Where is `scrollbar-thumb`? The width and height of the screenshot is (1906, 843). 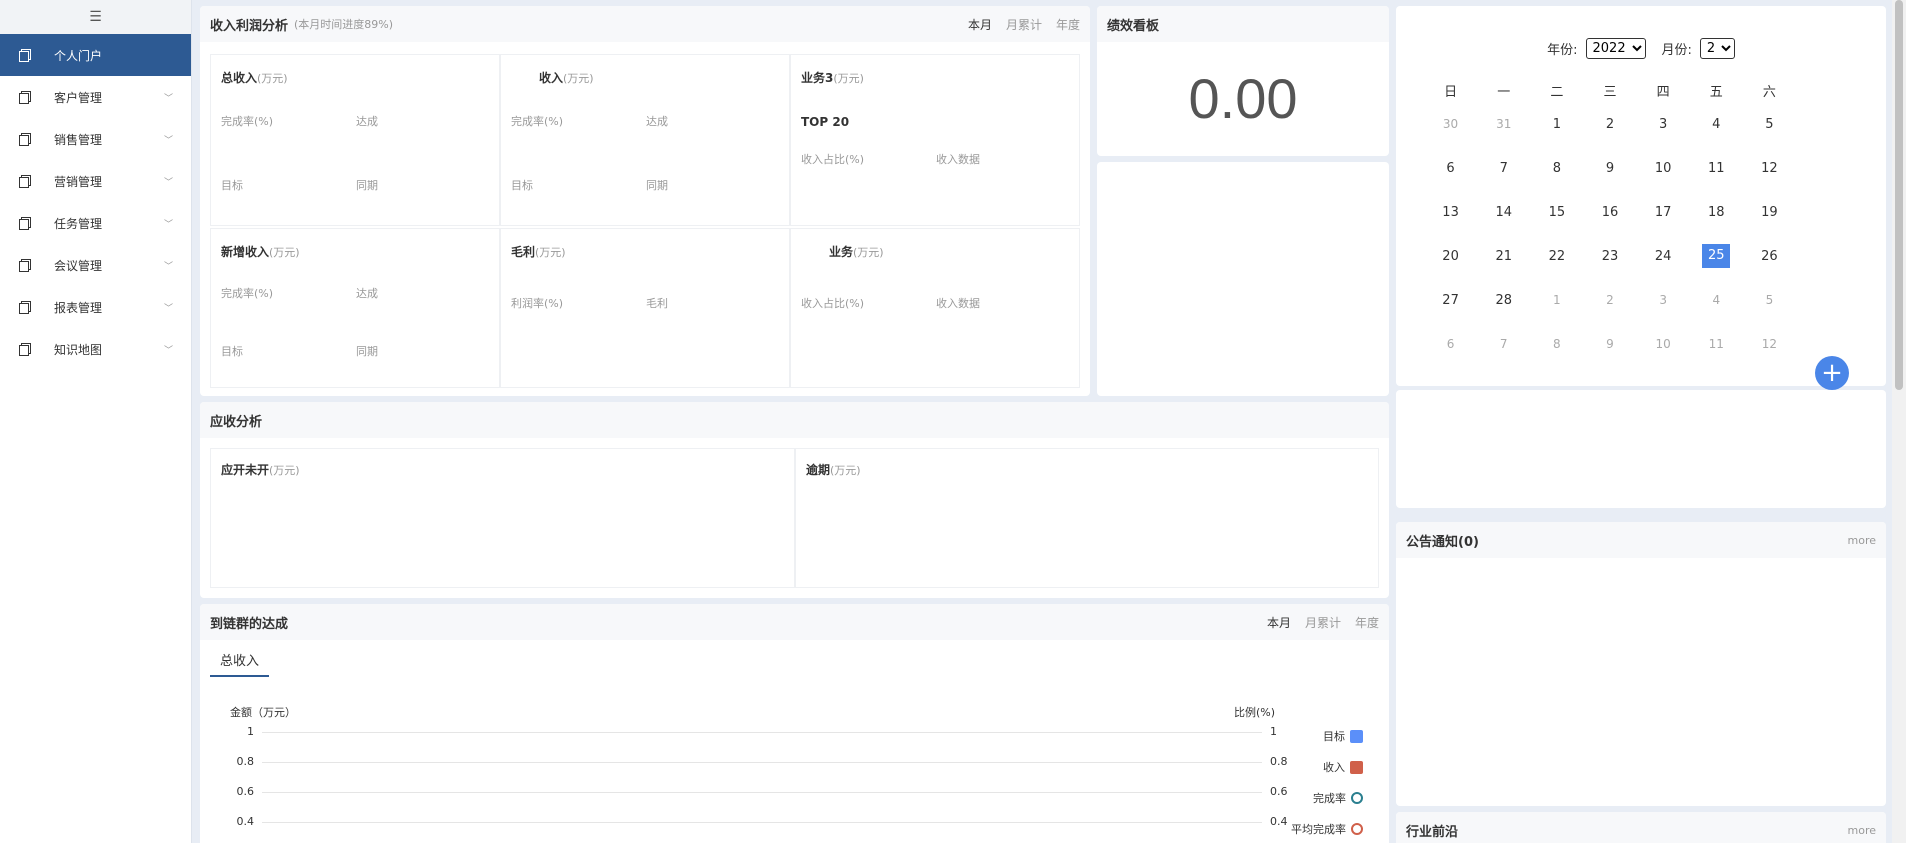
scrollbar-thumb is located at coordinates (1899, 195).